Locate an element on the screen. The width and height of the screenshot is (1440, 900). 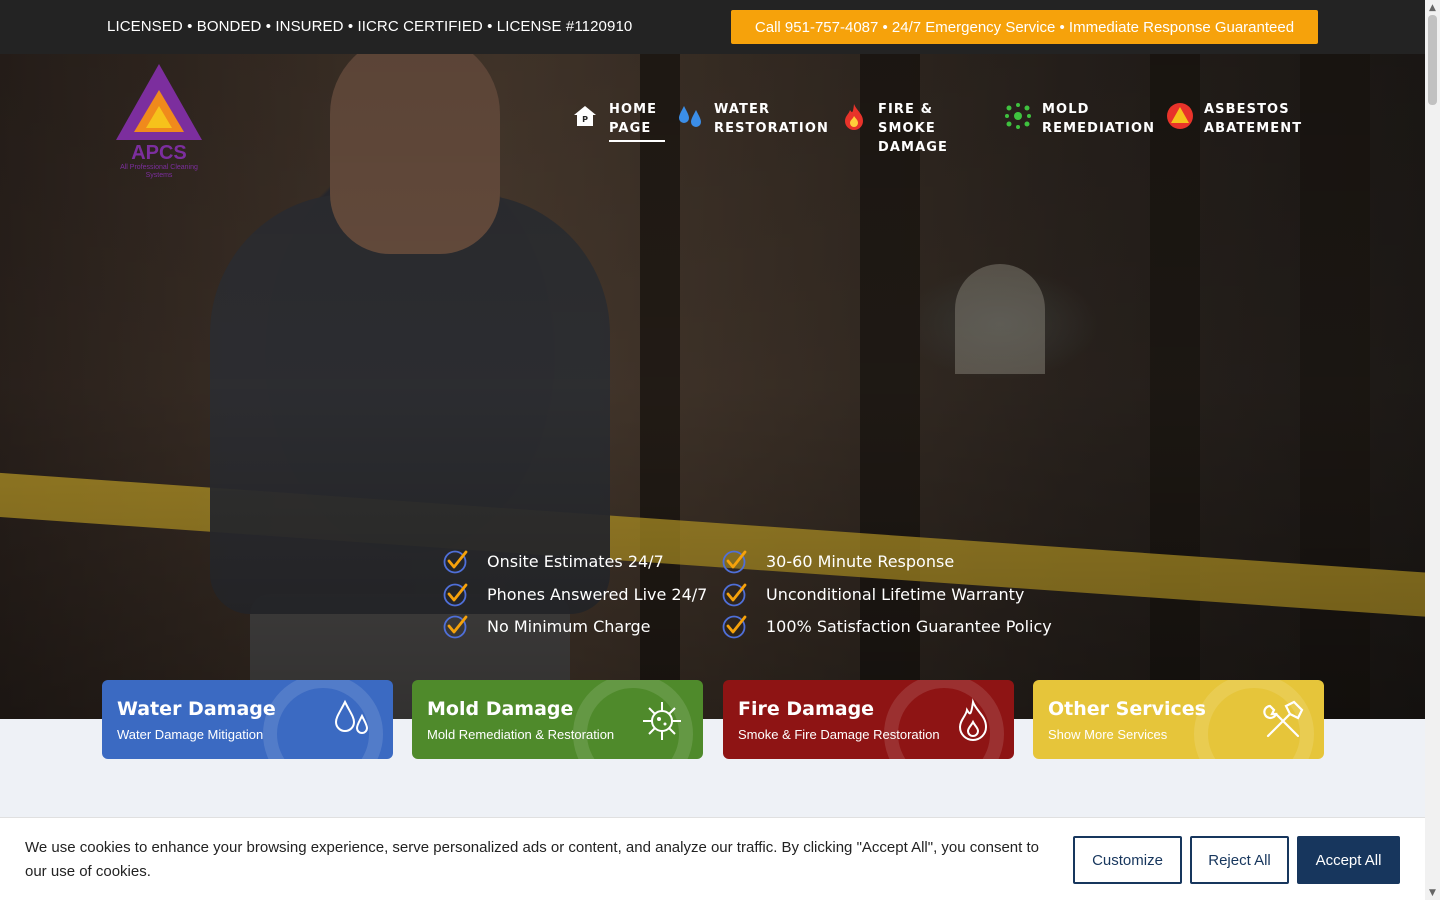
card-title: Fire Damage is located at coordinates (806, 709).